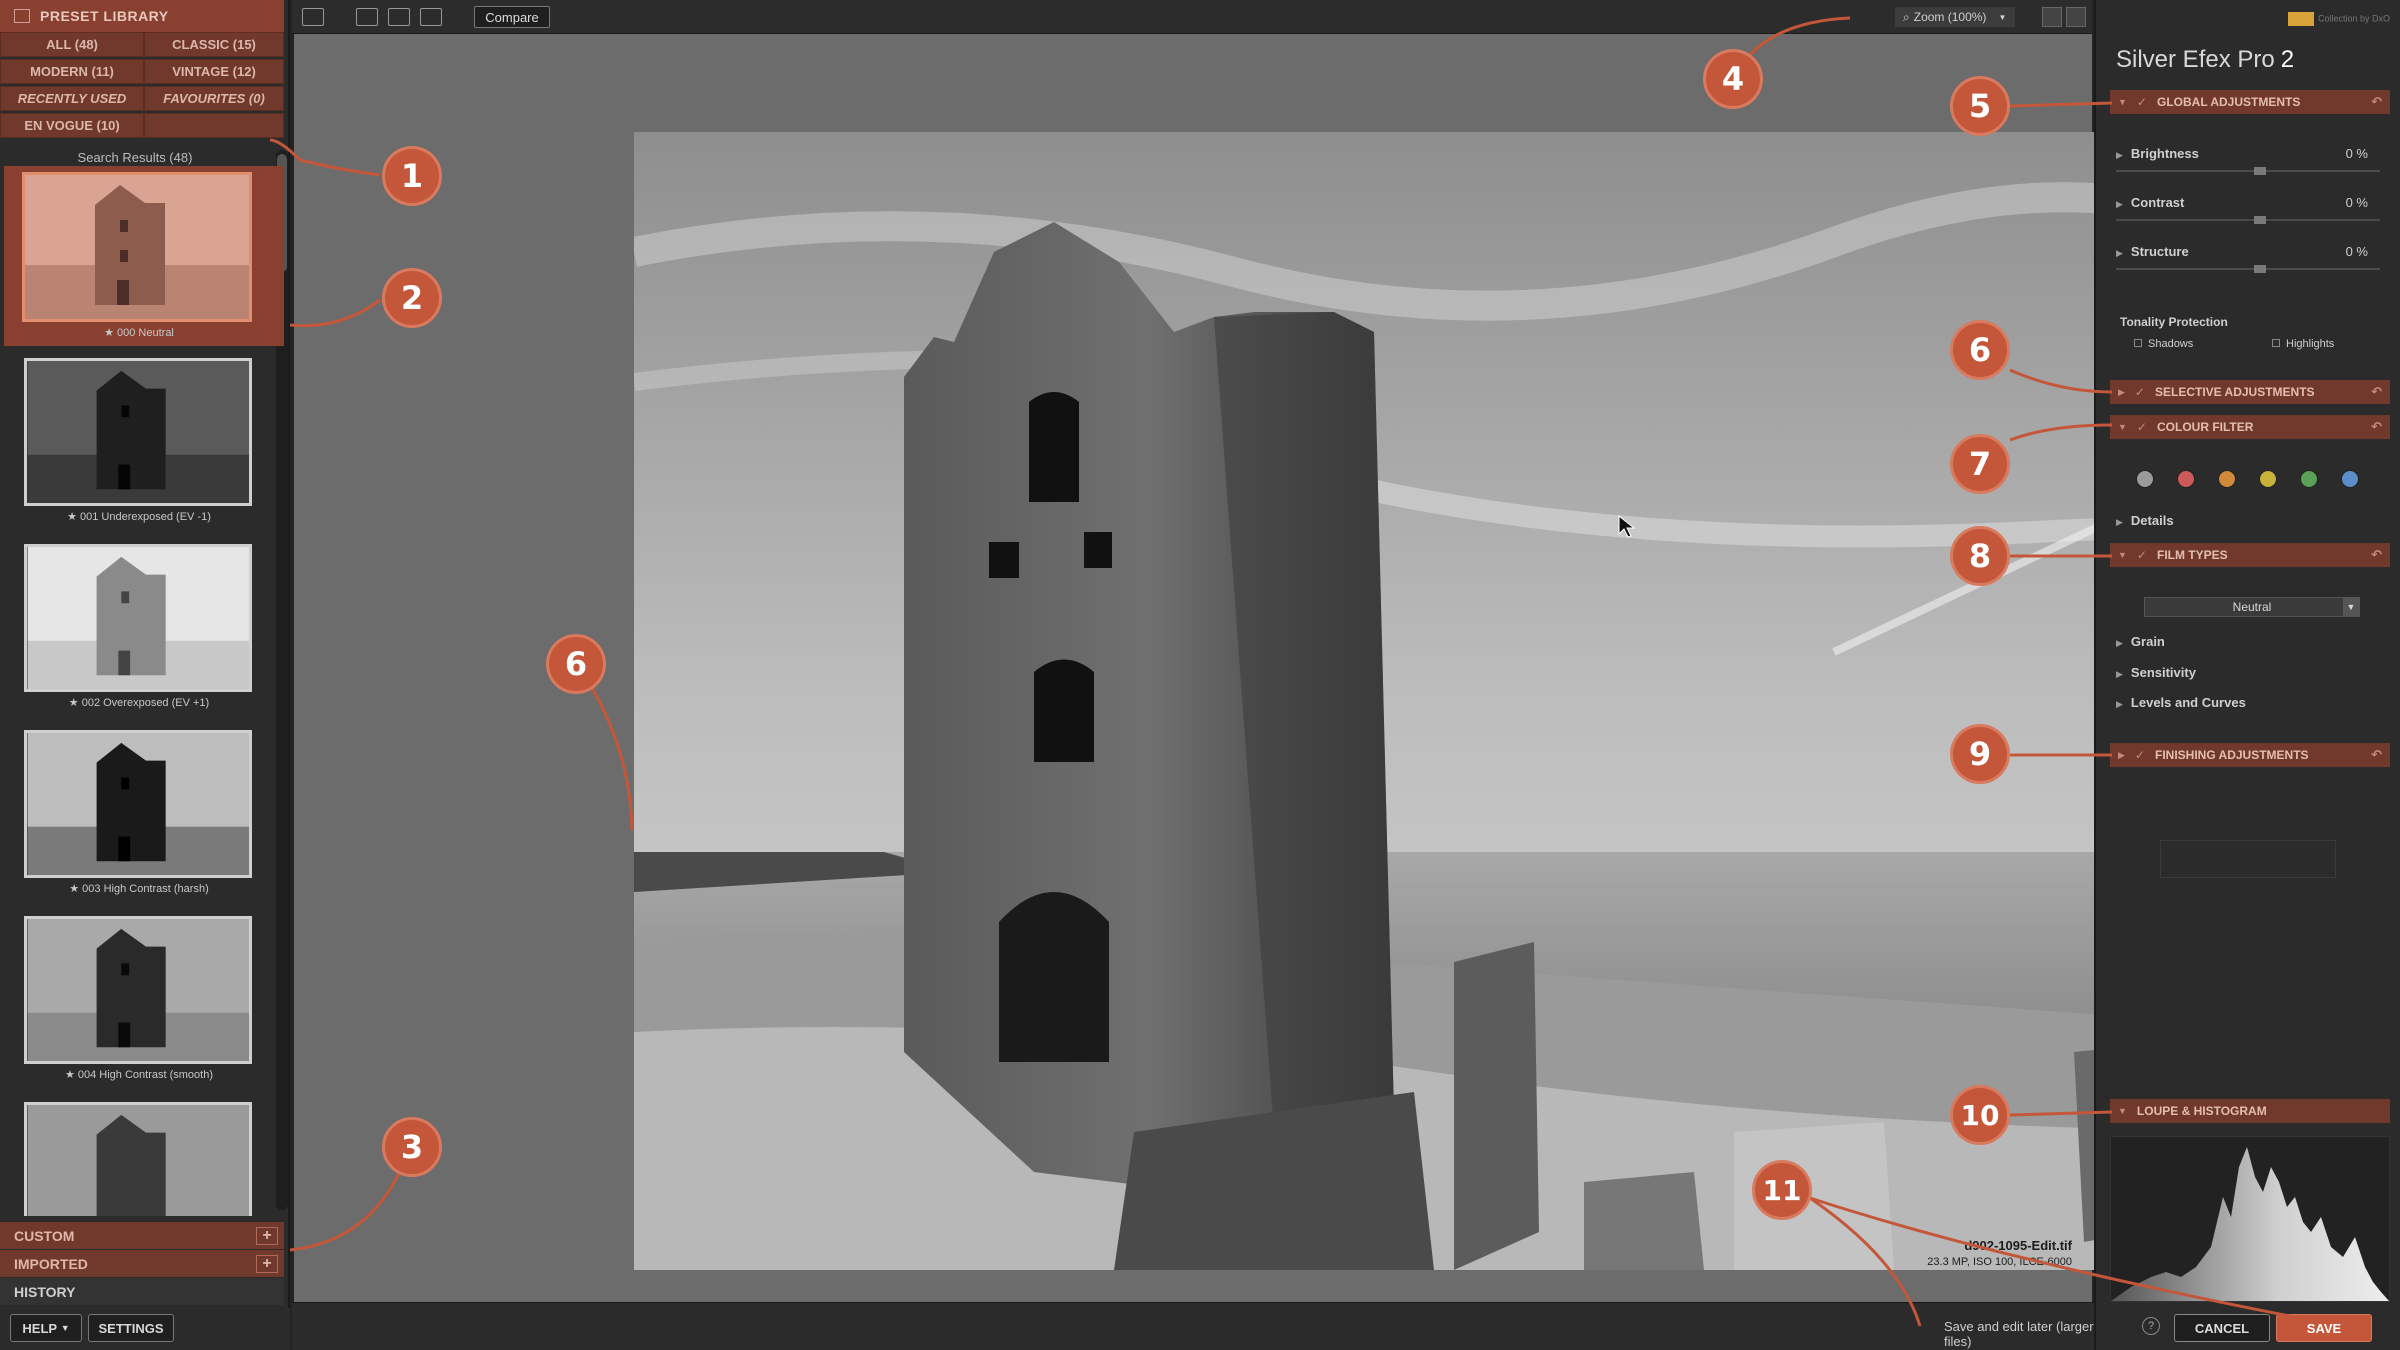 Image resolution: width=2400 pixels, height=1350 pixels. I want to click on help-button: HELP ▼, so click(46, 1328).